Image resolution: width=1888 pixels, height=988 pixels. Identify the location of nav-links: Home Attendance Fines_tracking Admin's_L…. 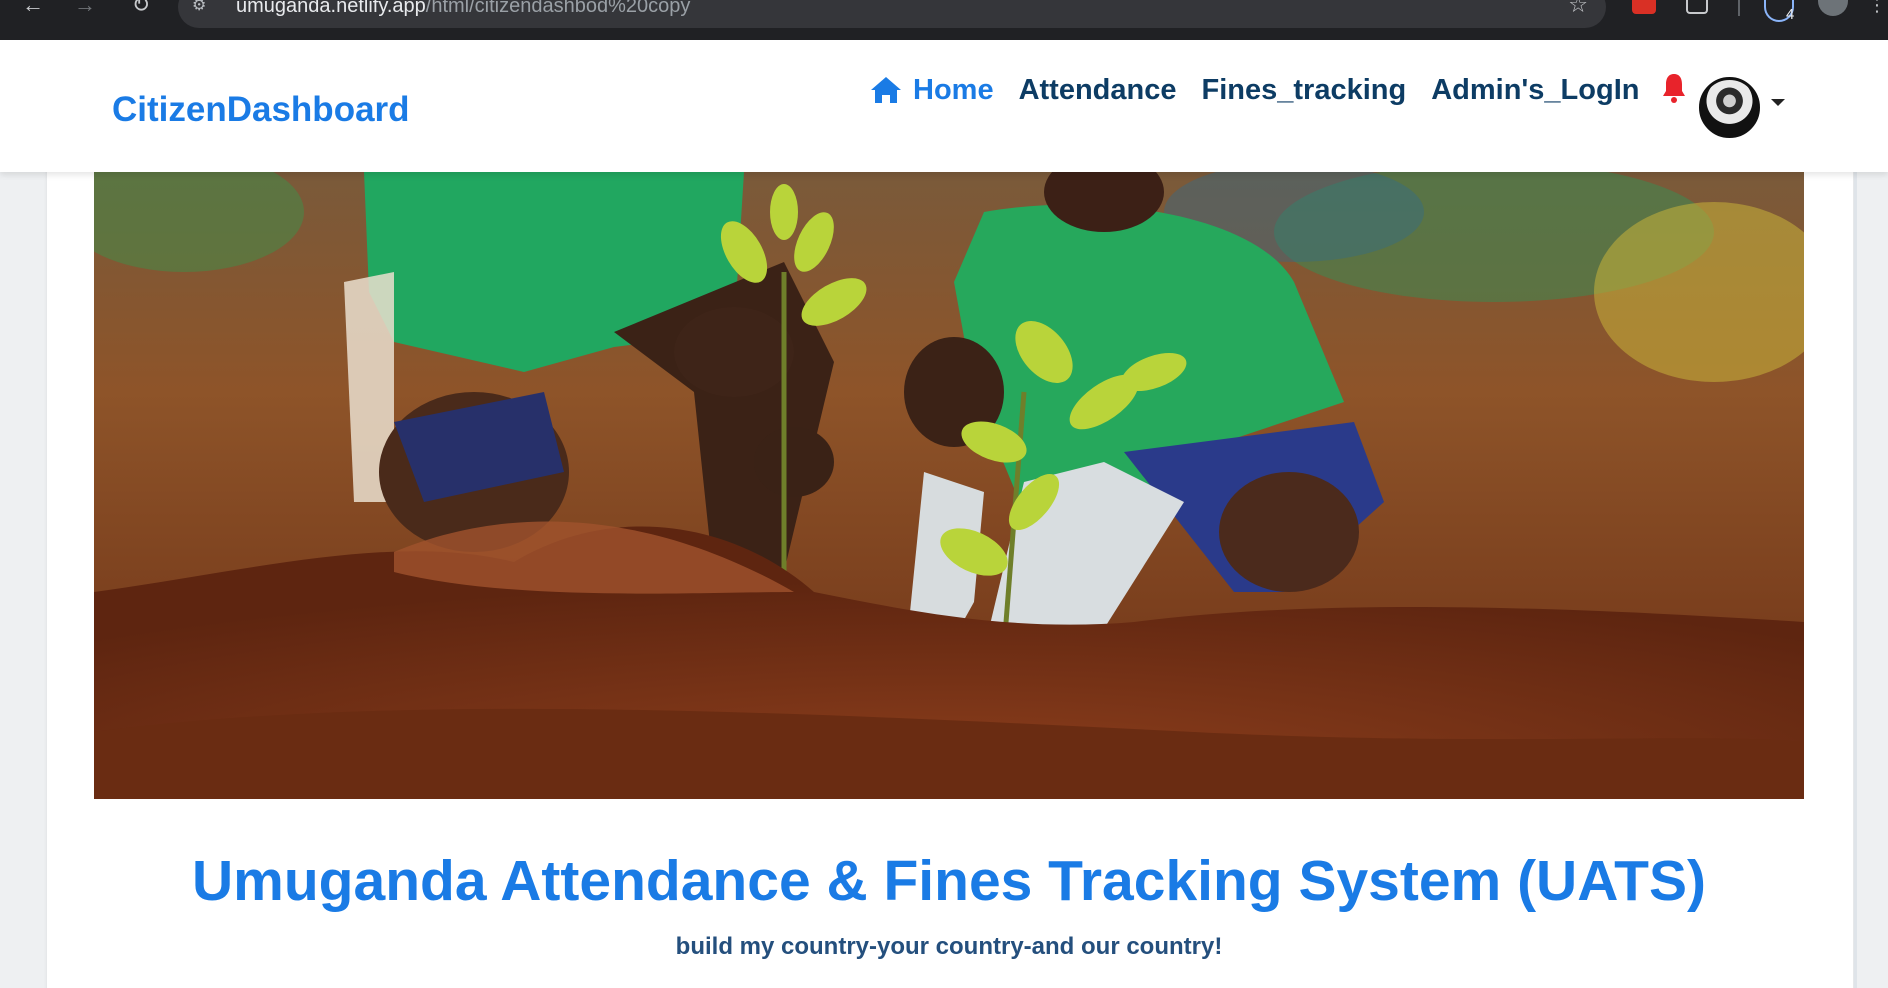
(1266, 90).